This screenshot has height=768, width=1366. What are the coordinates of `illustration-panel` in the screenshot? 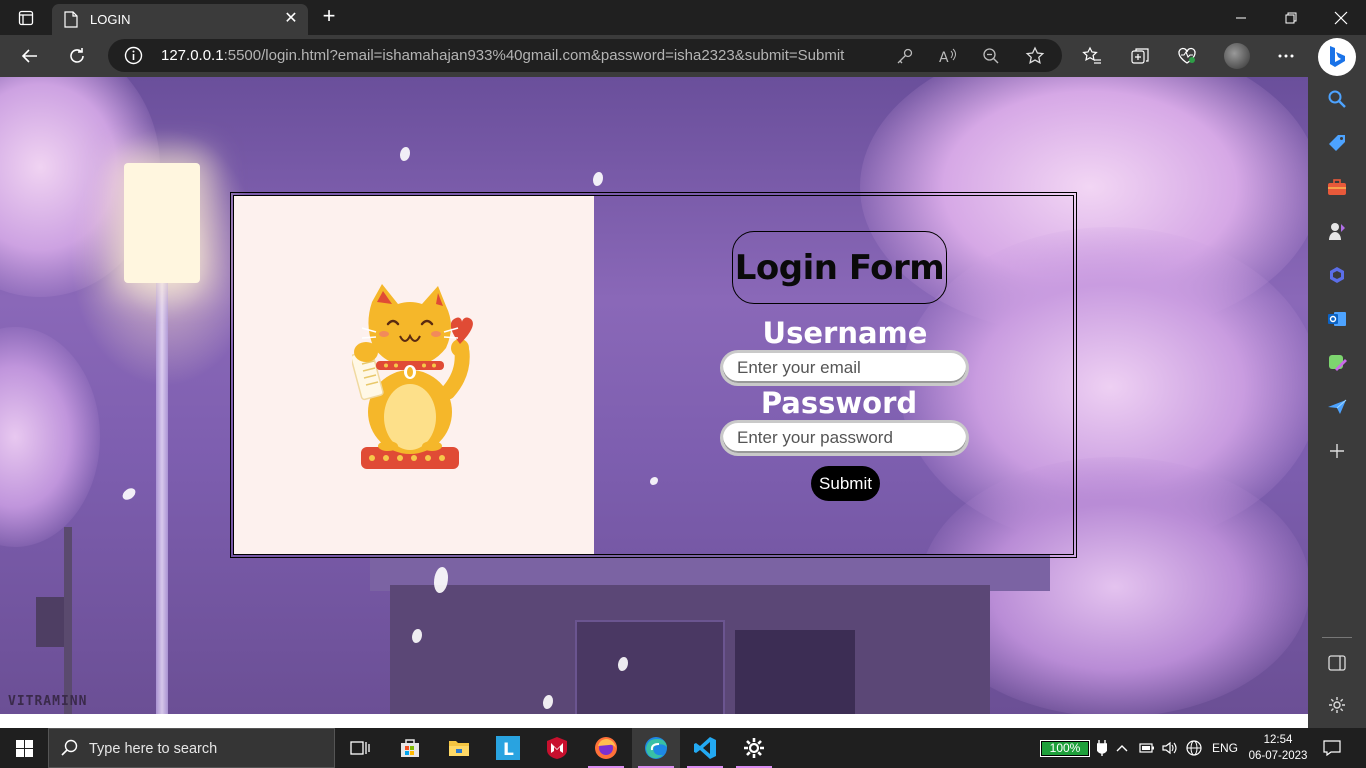 It's located at (414, 375).